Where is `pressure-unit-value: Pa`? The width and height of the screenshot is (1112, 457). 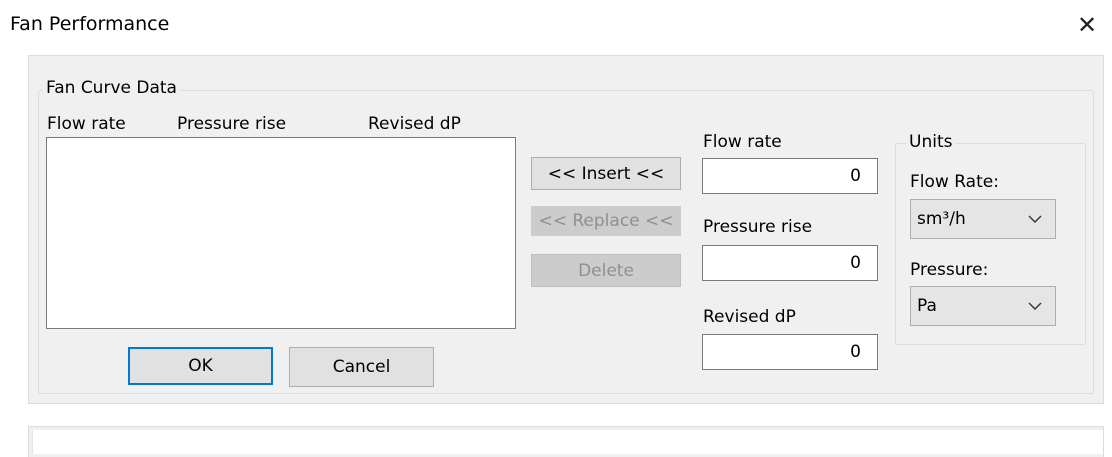
pressure-unit-value: Pa is located at coordinates (927, 306).